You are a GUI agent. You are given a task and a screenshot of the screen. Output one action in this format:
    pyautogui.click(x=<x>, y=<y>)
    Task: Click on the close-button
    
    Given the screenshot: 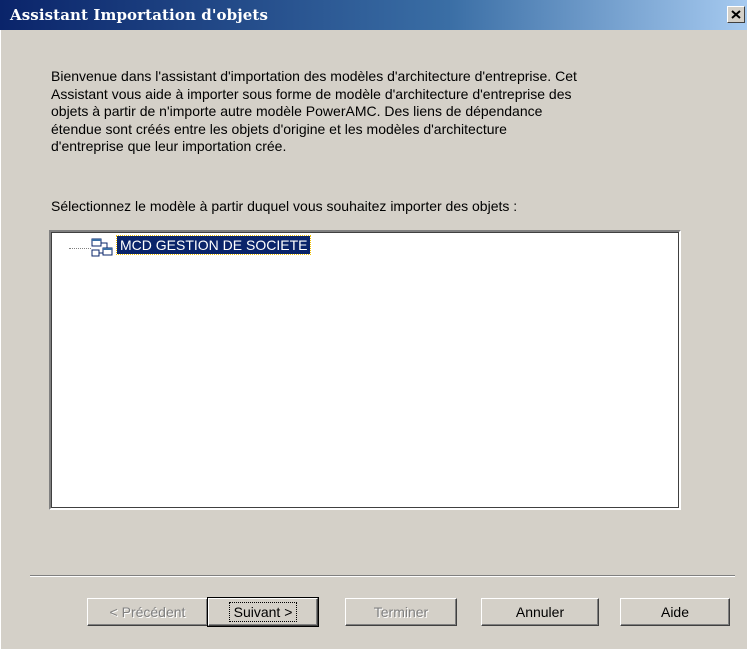 What is the action you would take?
    pyautogui.click(x=736, y=14)
    